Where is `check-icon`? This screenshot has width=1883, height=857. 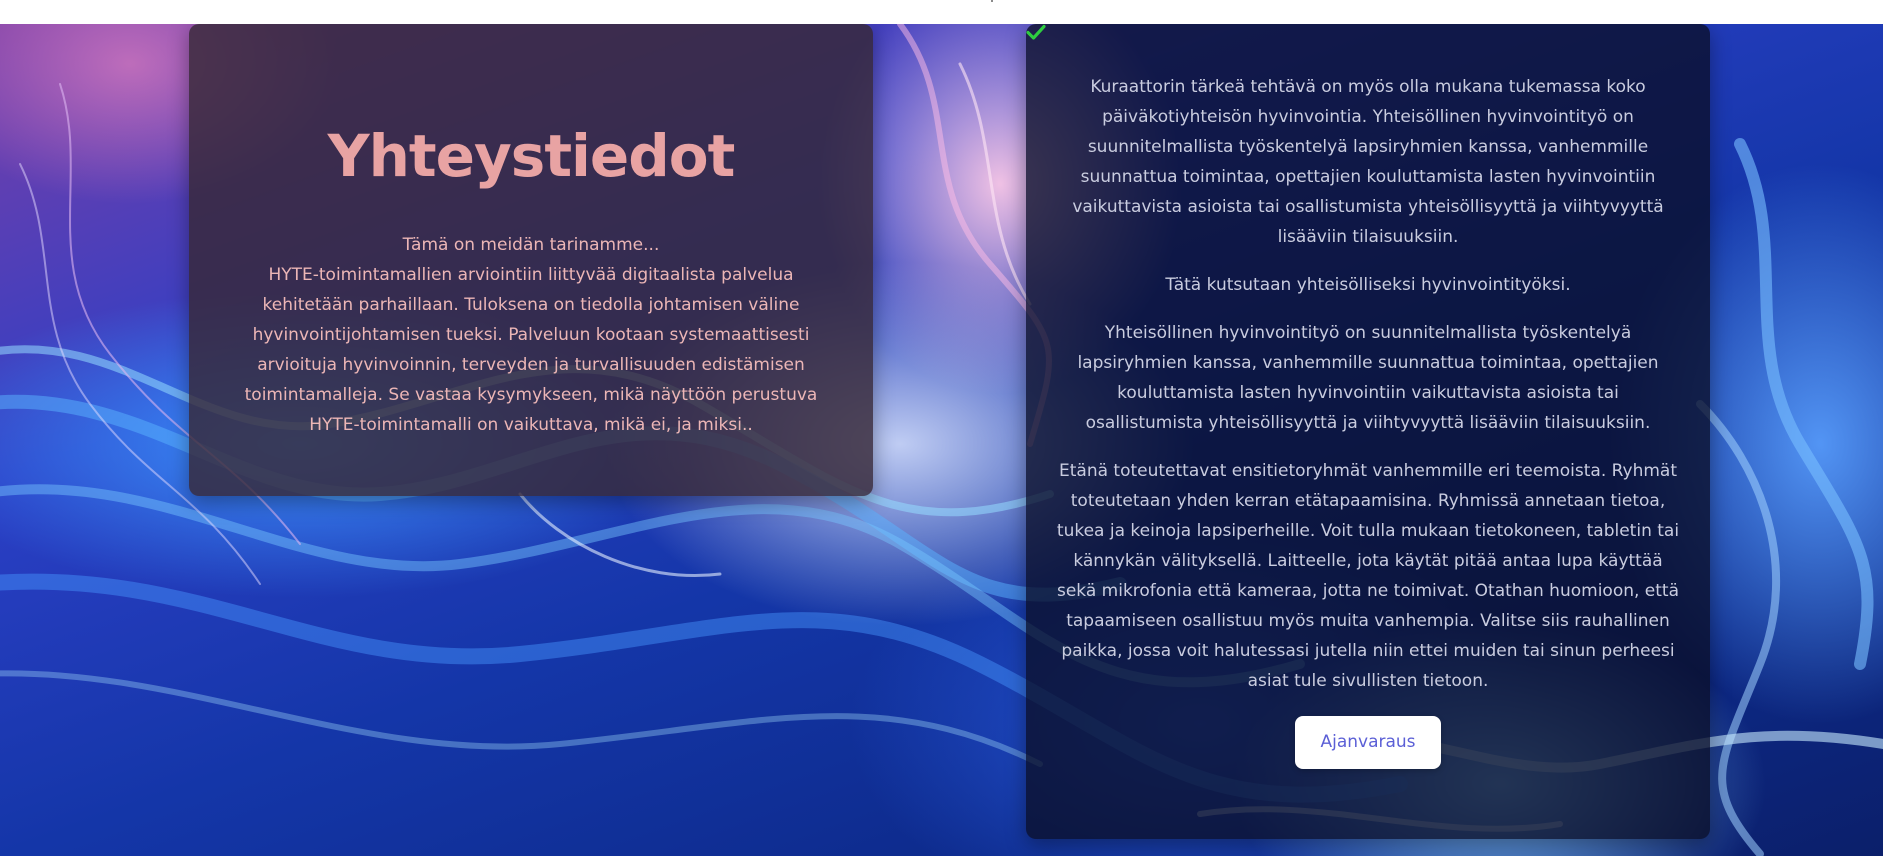
check-icon is located at coordinates (1036, 32).